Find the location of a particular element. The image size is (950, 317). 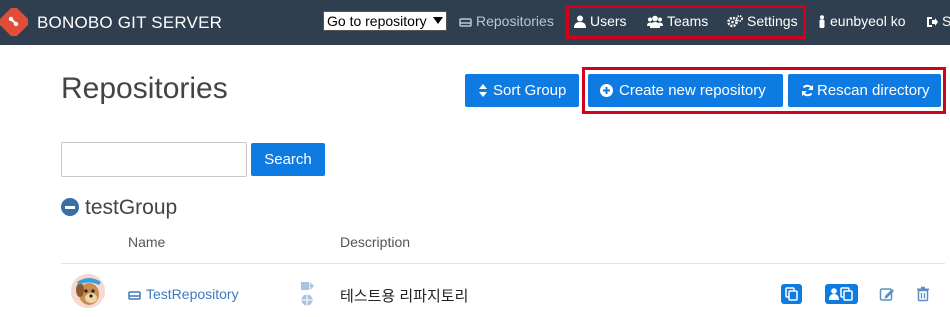

user-copy-icon is located at coordinates (841, 294).